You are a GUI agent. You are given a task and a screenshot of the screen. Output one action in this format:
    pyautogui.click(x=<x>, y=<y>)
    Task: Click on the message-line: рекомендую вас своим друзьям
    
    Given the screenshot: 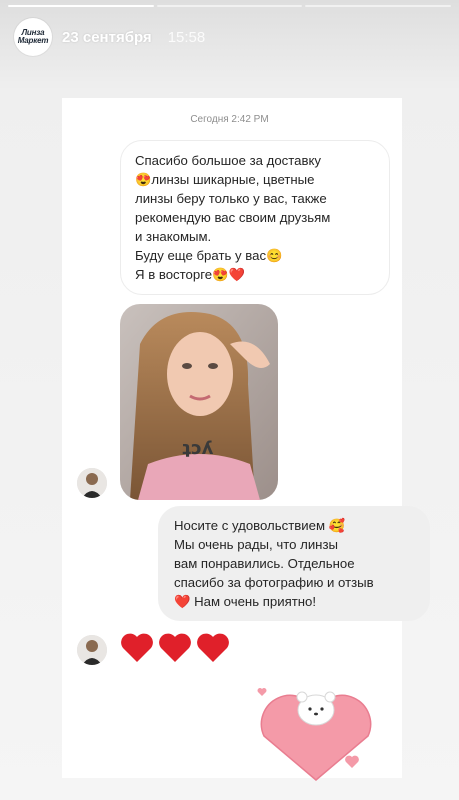 What is the action you would take?
    pyautogui.click(x=233, y=217)
    